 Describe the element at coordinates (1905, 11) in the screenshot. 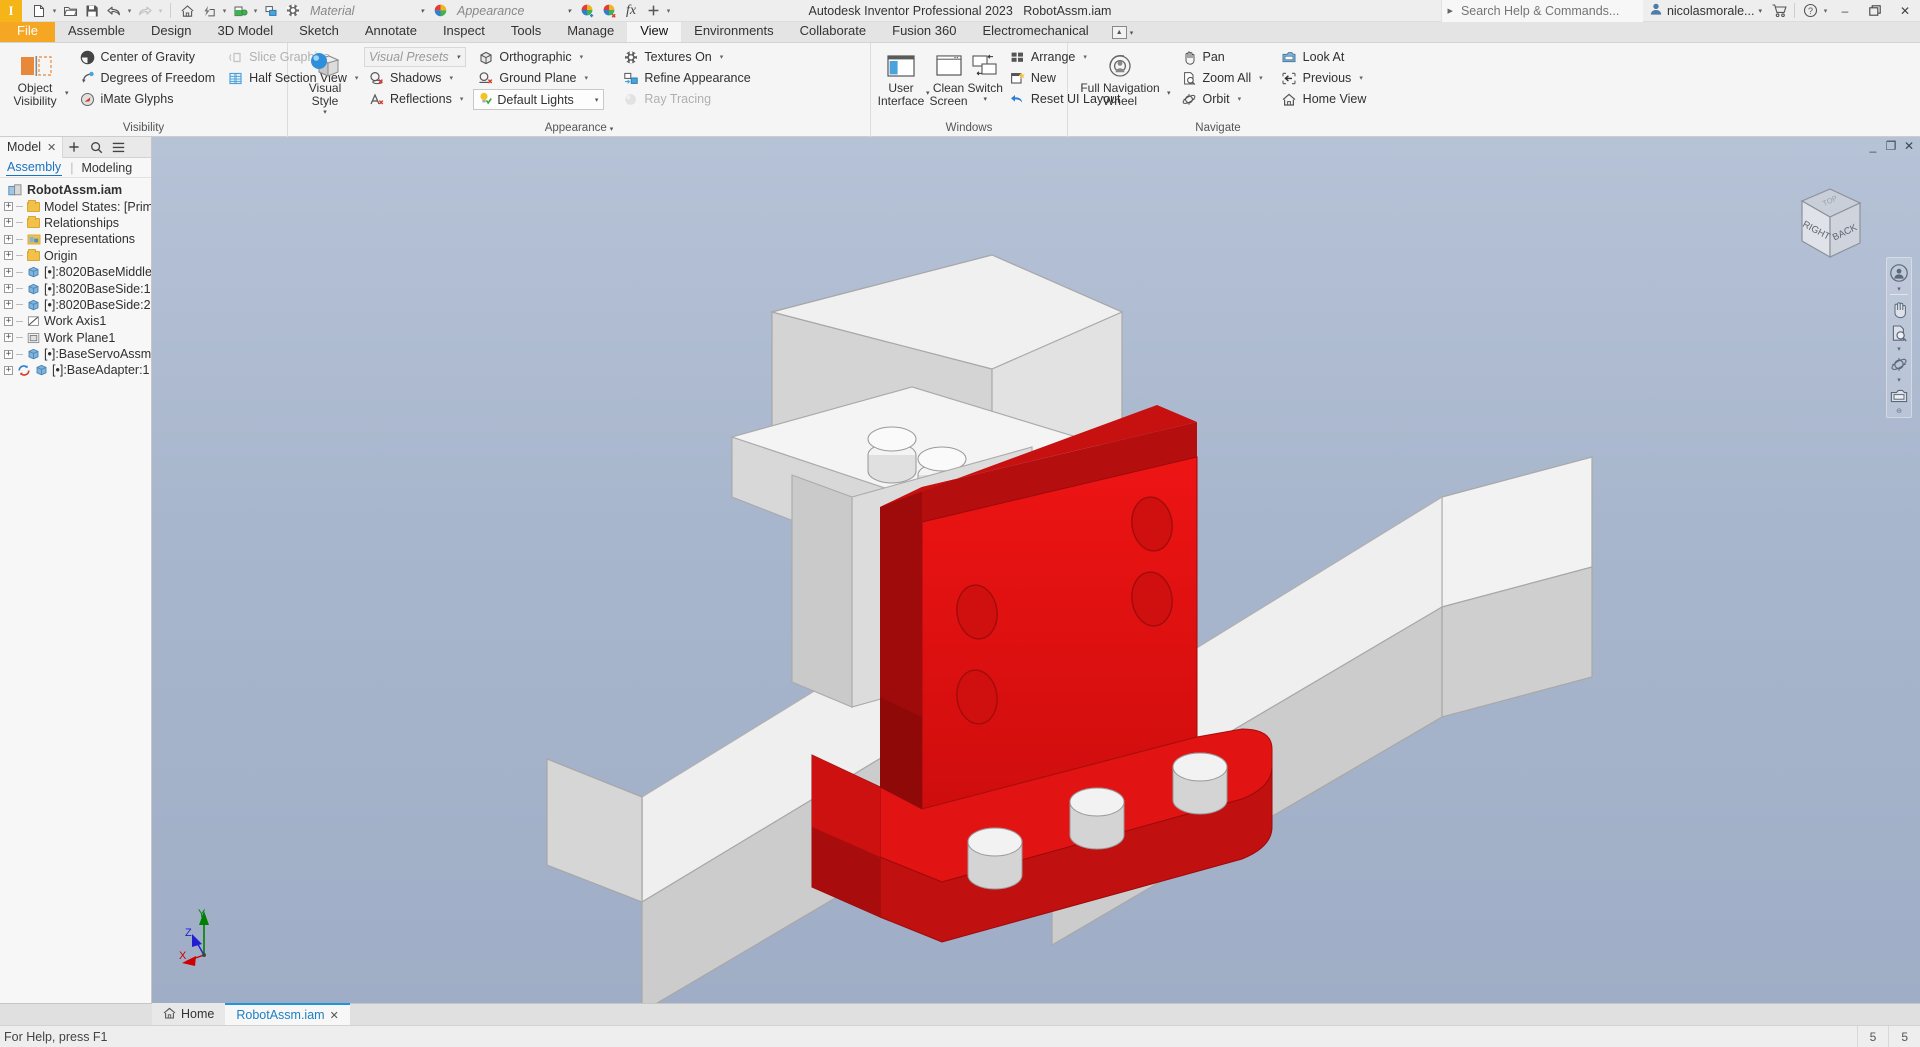

I see `close-button: ✕` at that location.